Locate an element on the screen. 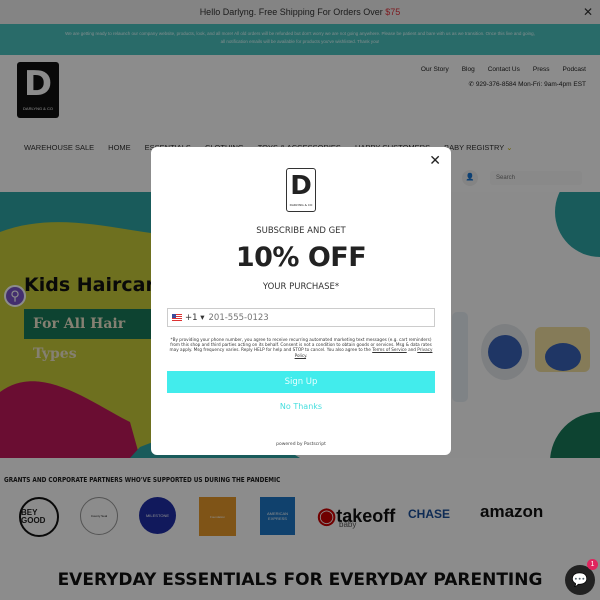 The width and height of the screenshot is (600, 600). terms-link: Terms of Service is located at coordinates (389, 349).